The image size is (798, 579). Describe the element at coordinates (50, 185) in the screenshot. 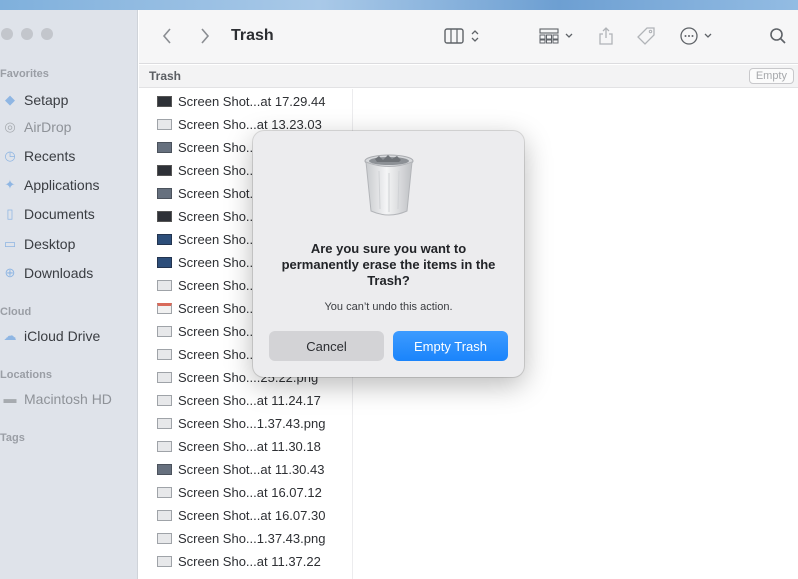

I see `sidebar-item-applications: ✦ Applications` at that location.